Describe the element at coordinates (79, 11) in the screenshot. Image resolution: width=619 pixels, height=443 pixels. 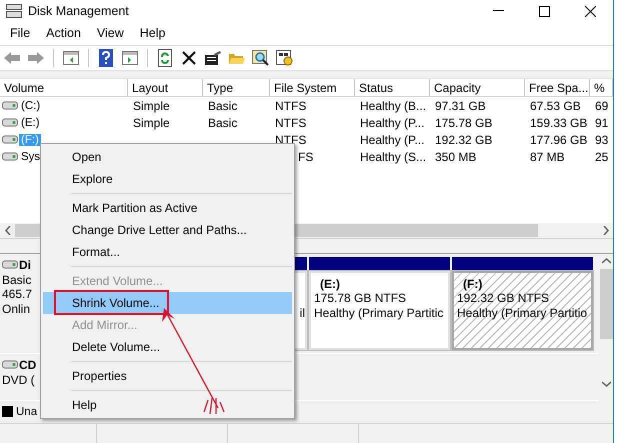
I see `window-title: Disk Management` at that location.